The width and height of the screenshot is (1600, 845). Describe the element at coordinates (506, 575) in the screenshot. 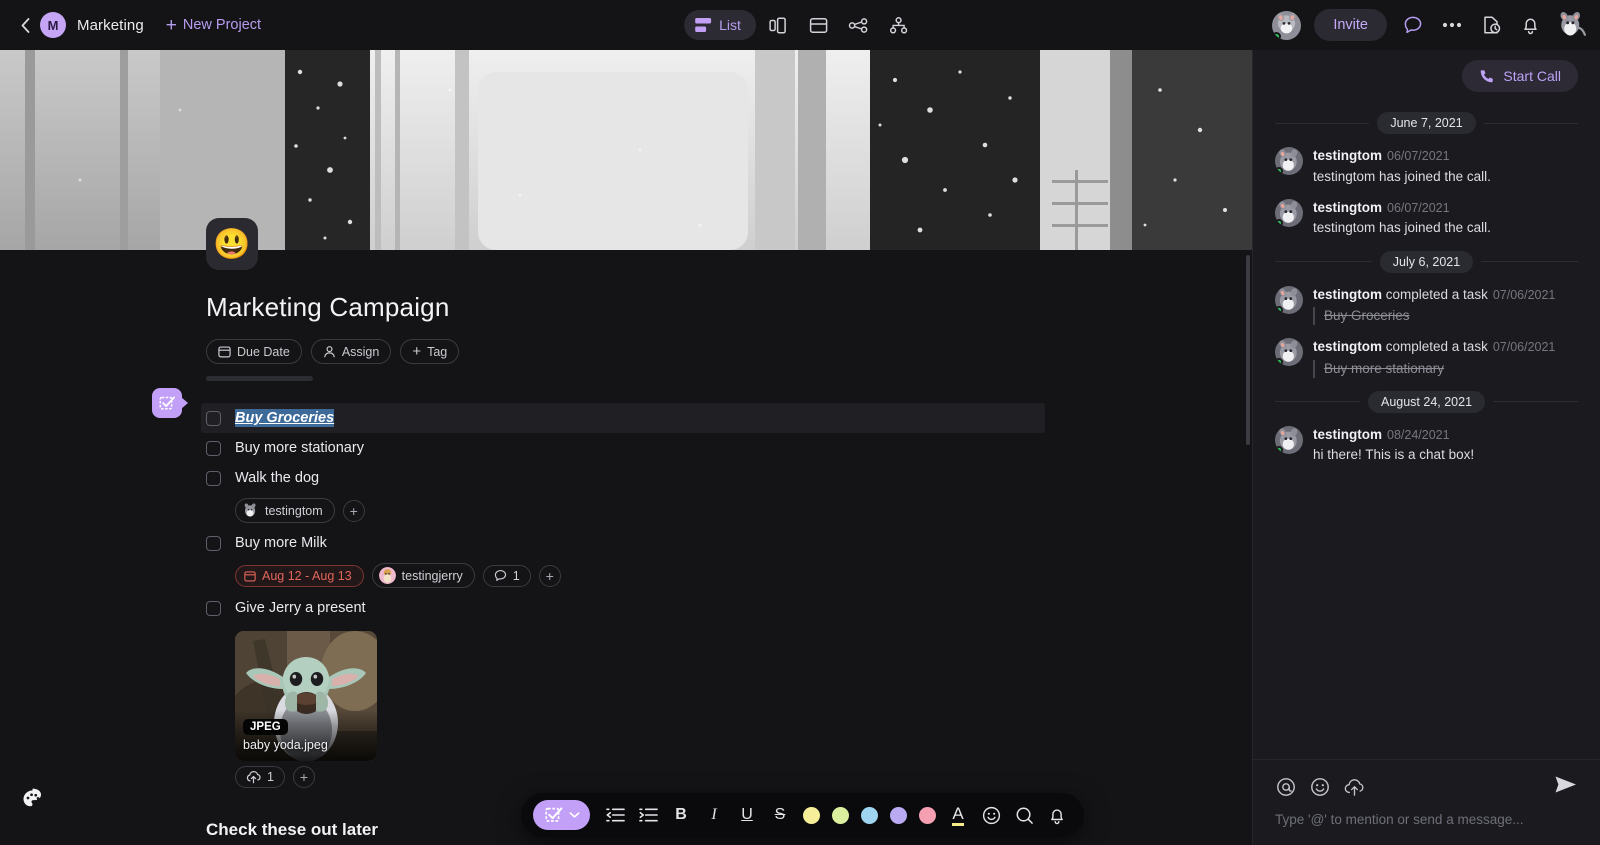

I see `comment-count-chip: 1` at that location.